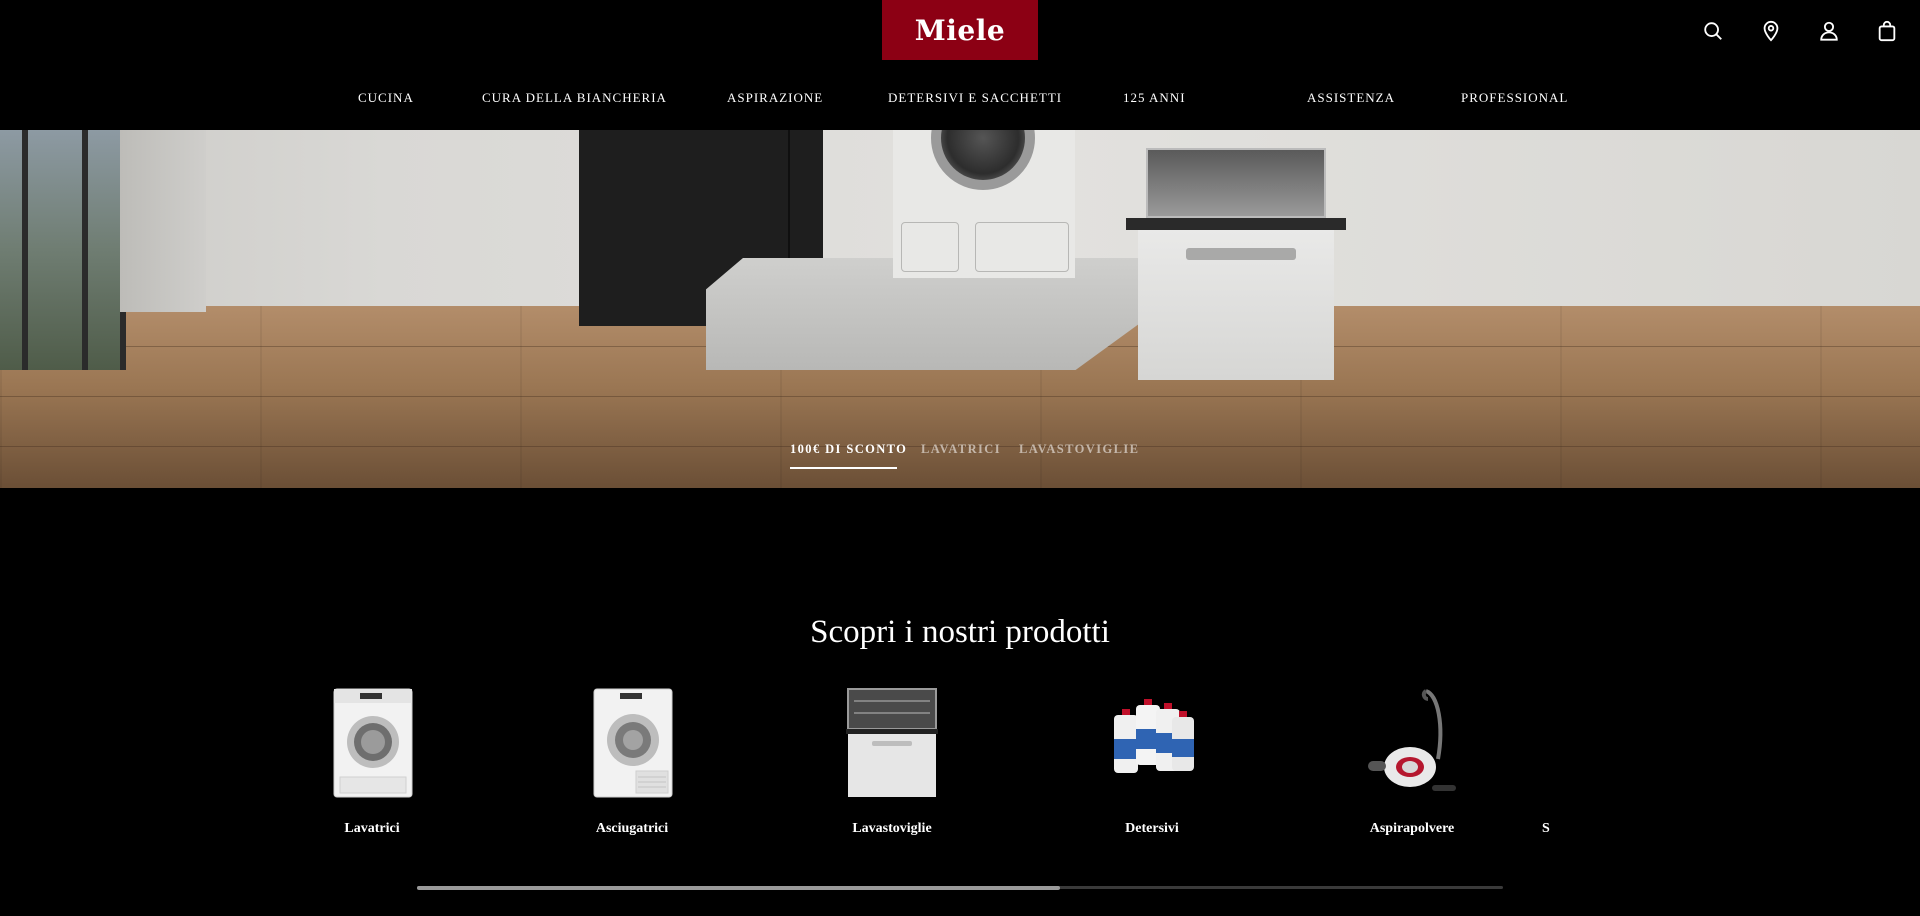 Image resolution: width=1920 pixels, height=916 pixels. Describe the element at coordinates (961, 449) in the screenshot. I see `hero-tab-lavatrici: LAVATRICI` at that location.